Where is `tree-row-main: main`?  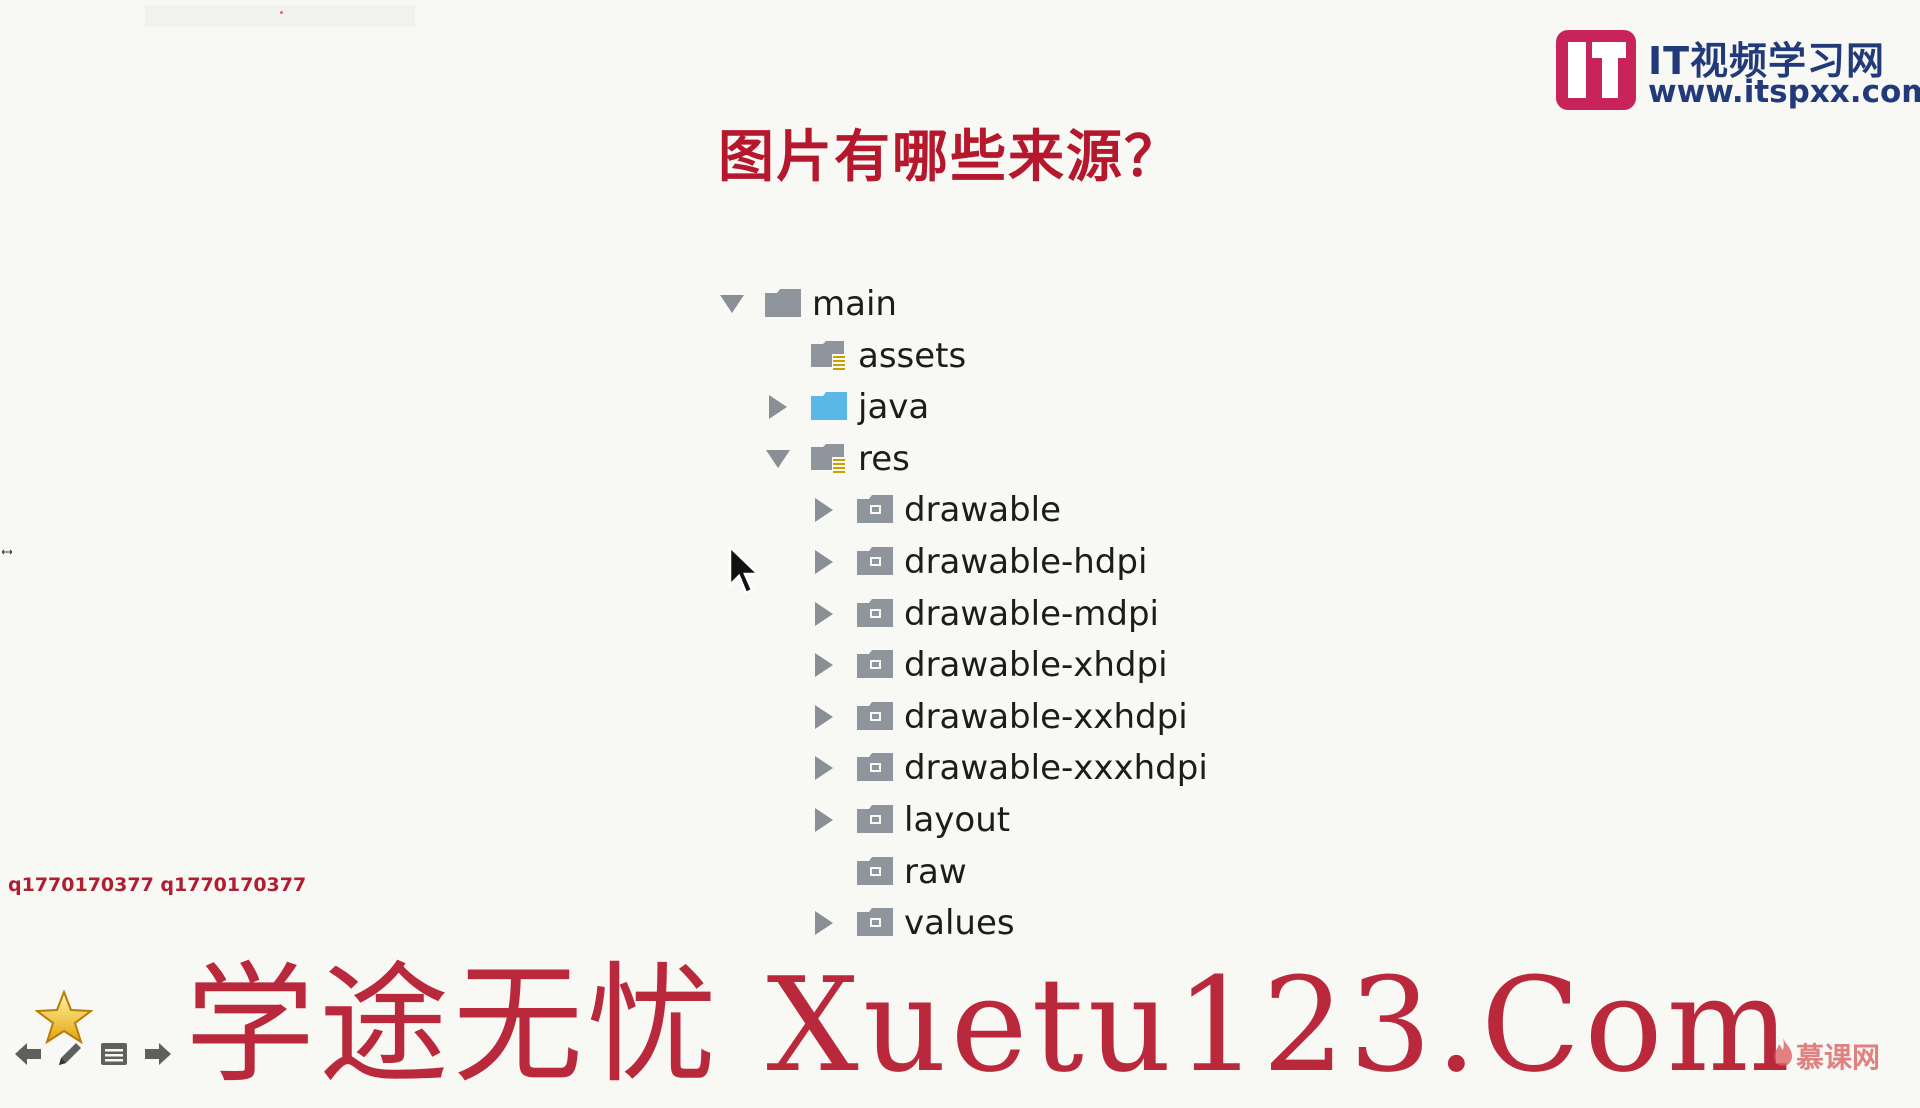
tree-row-main: main is located at coordinates (807, 304).